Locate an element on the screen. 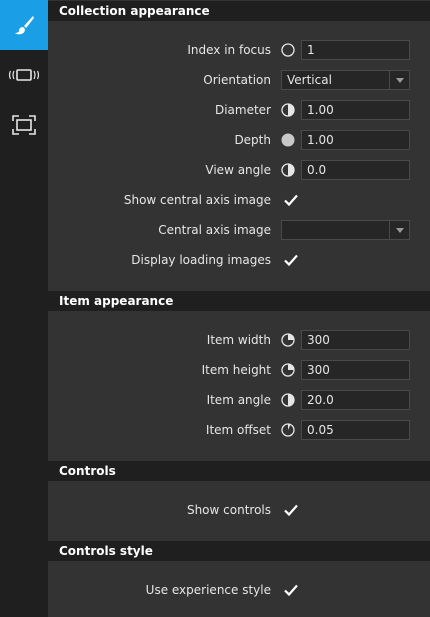  item-angle-label: Item angle is located at coordinates (238, 400).